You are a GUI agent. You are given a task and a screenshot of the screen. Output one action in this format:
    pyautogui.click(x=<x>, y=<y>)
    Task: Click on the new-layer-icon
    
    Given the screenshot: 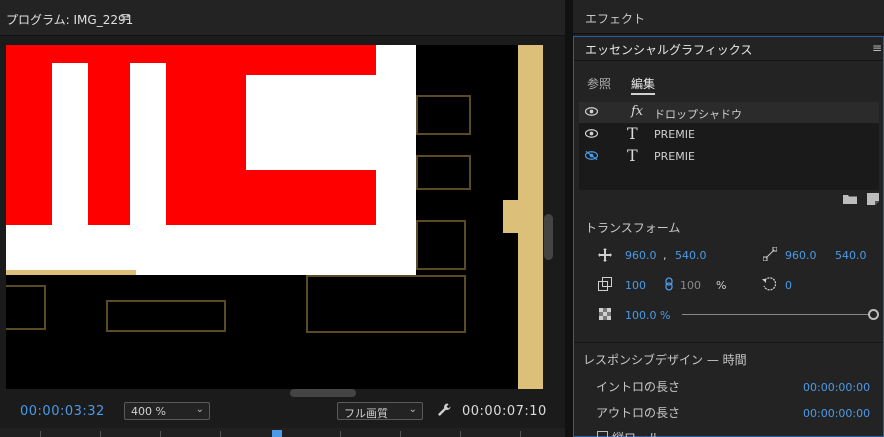 What is the action you would take?
    pyautogui.click(x=873, y=199)
    